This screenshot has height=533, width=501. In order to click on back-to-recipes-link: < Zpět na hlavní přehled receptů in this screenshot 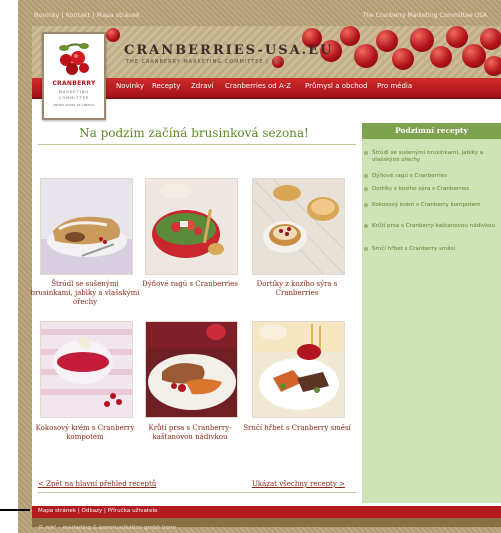, I will do `click(97, 484)`.